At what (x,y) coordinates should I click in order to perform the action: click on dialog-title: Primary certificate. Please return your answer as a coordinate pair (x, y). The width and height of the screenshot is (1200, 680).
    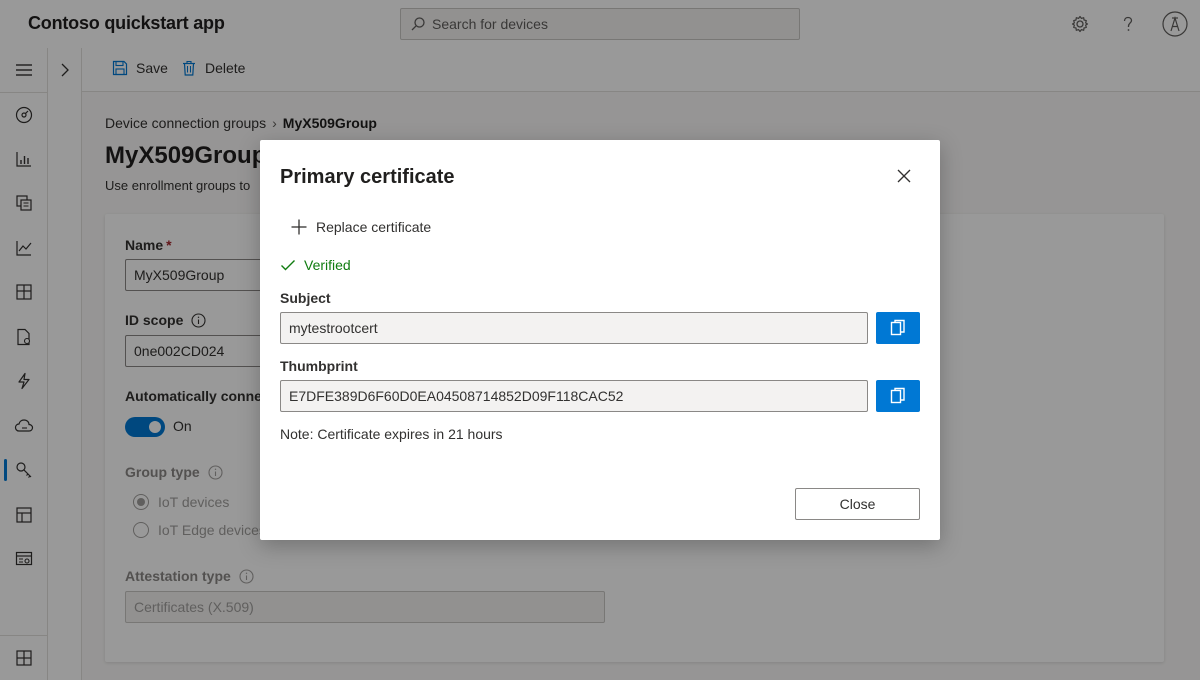
    Looking at the image, I should click on (367, 177).